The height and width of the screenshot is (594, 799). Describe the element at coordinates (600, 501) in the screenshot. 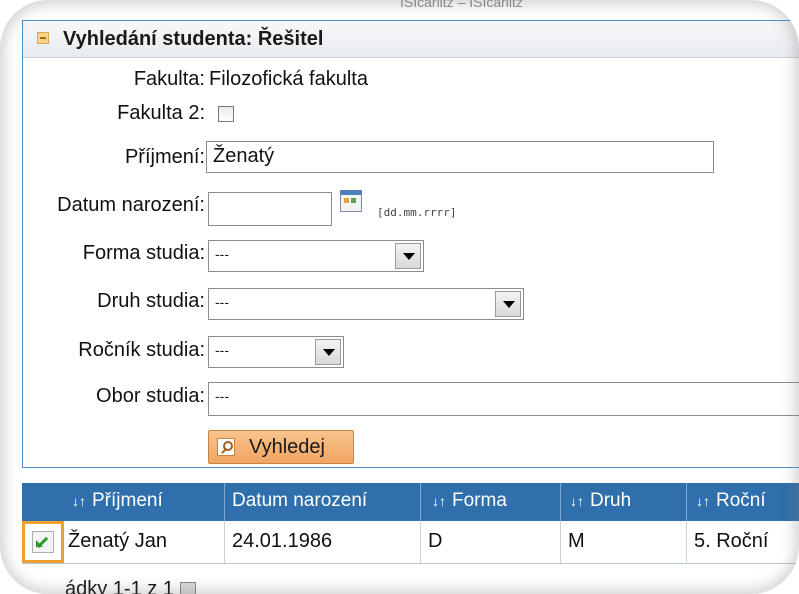

I see `header-druh: ↓↑ Druh` at that location.